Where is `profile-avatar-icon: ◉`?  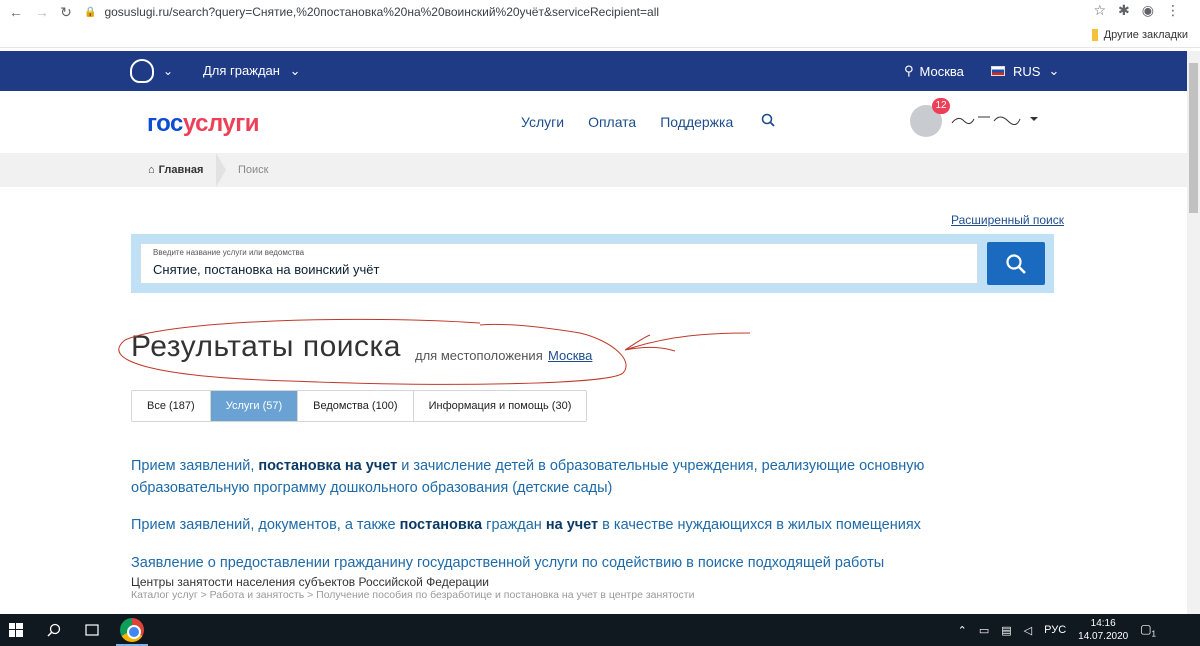 profile-avatar-icon: ◉ is located at coordinates (1148, 10).